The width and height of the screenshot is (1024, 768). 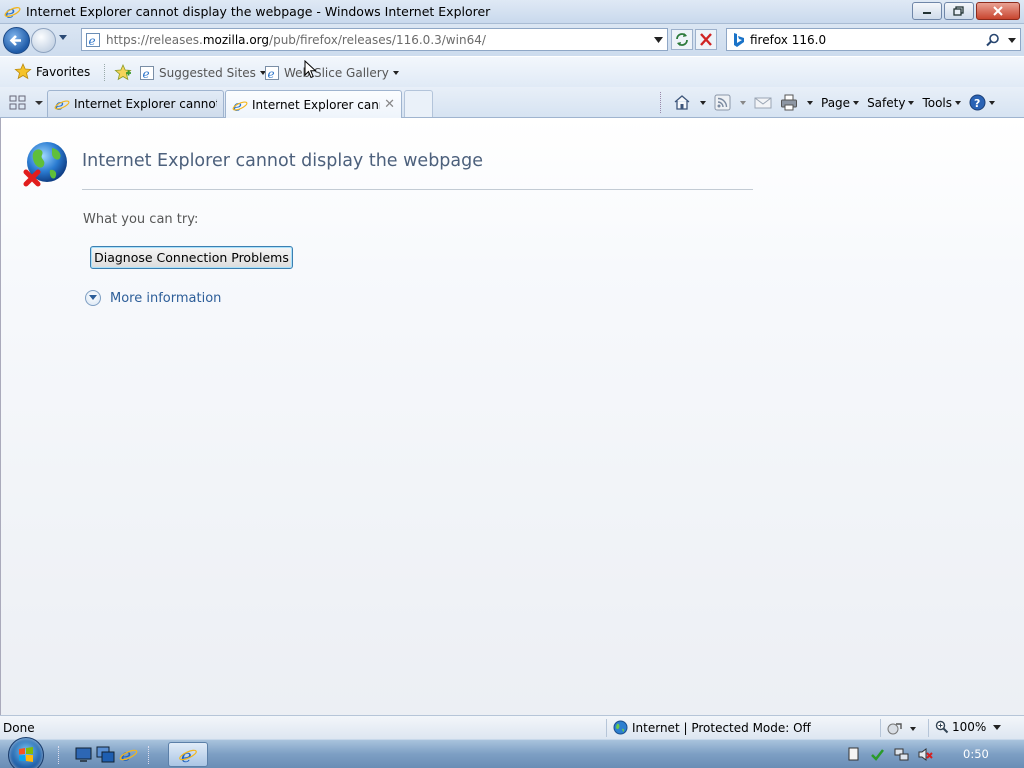 I want to click on print-button, so click(x=796, y=102).